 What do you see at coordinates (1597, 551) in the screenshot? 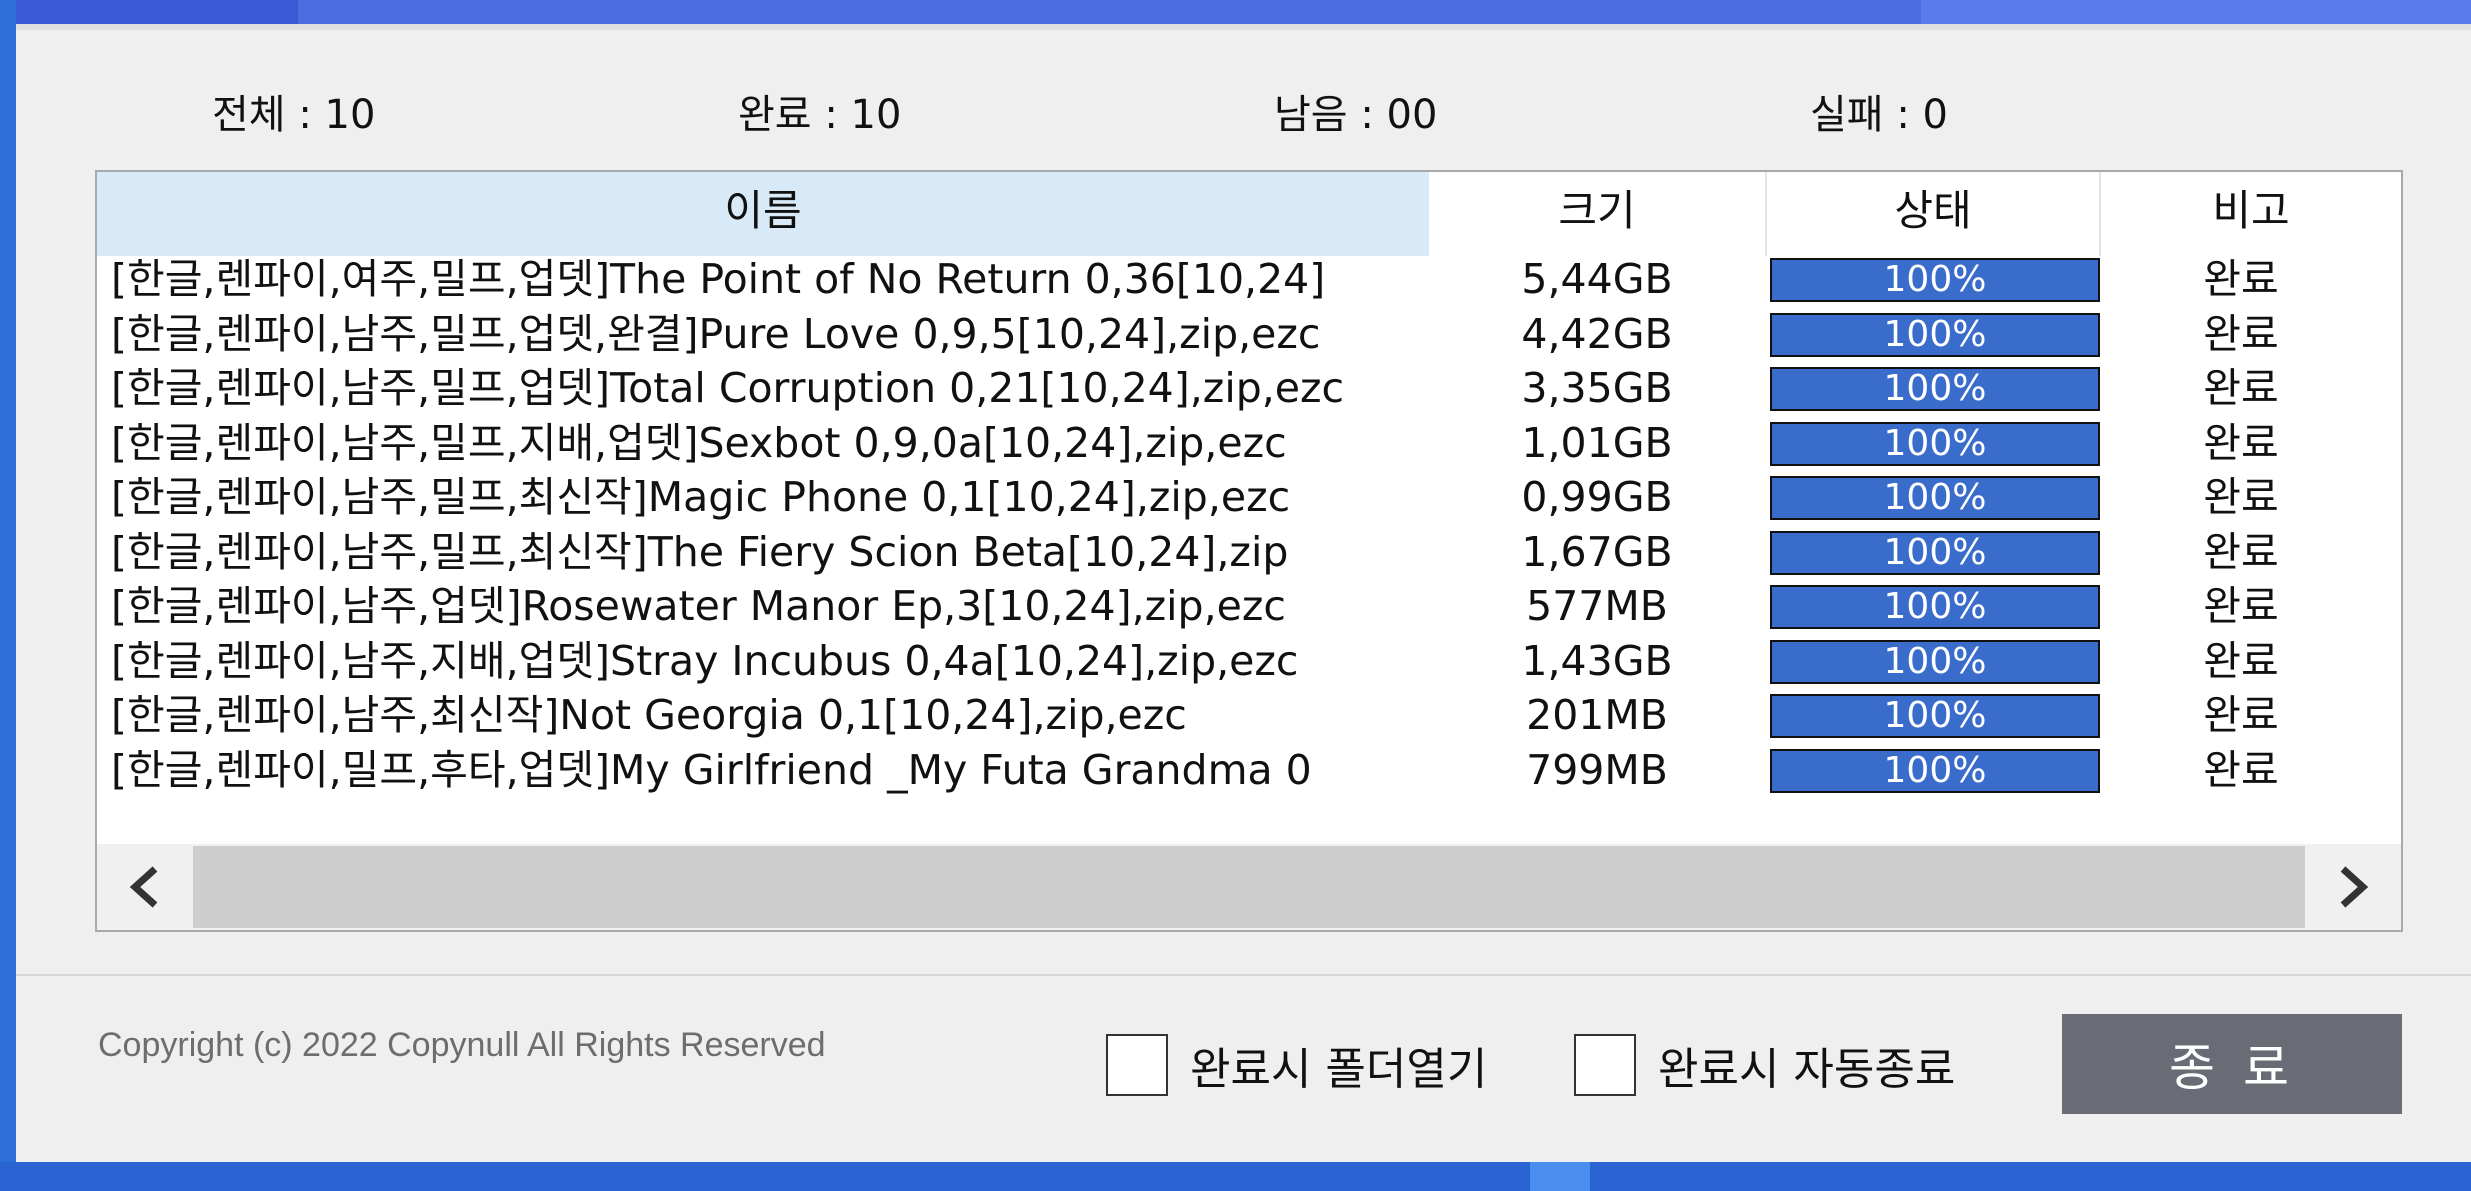
I see `row-size: 1,67GB` at bounding box center [1597, 551].